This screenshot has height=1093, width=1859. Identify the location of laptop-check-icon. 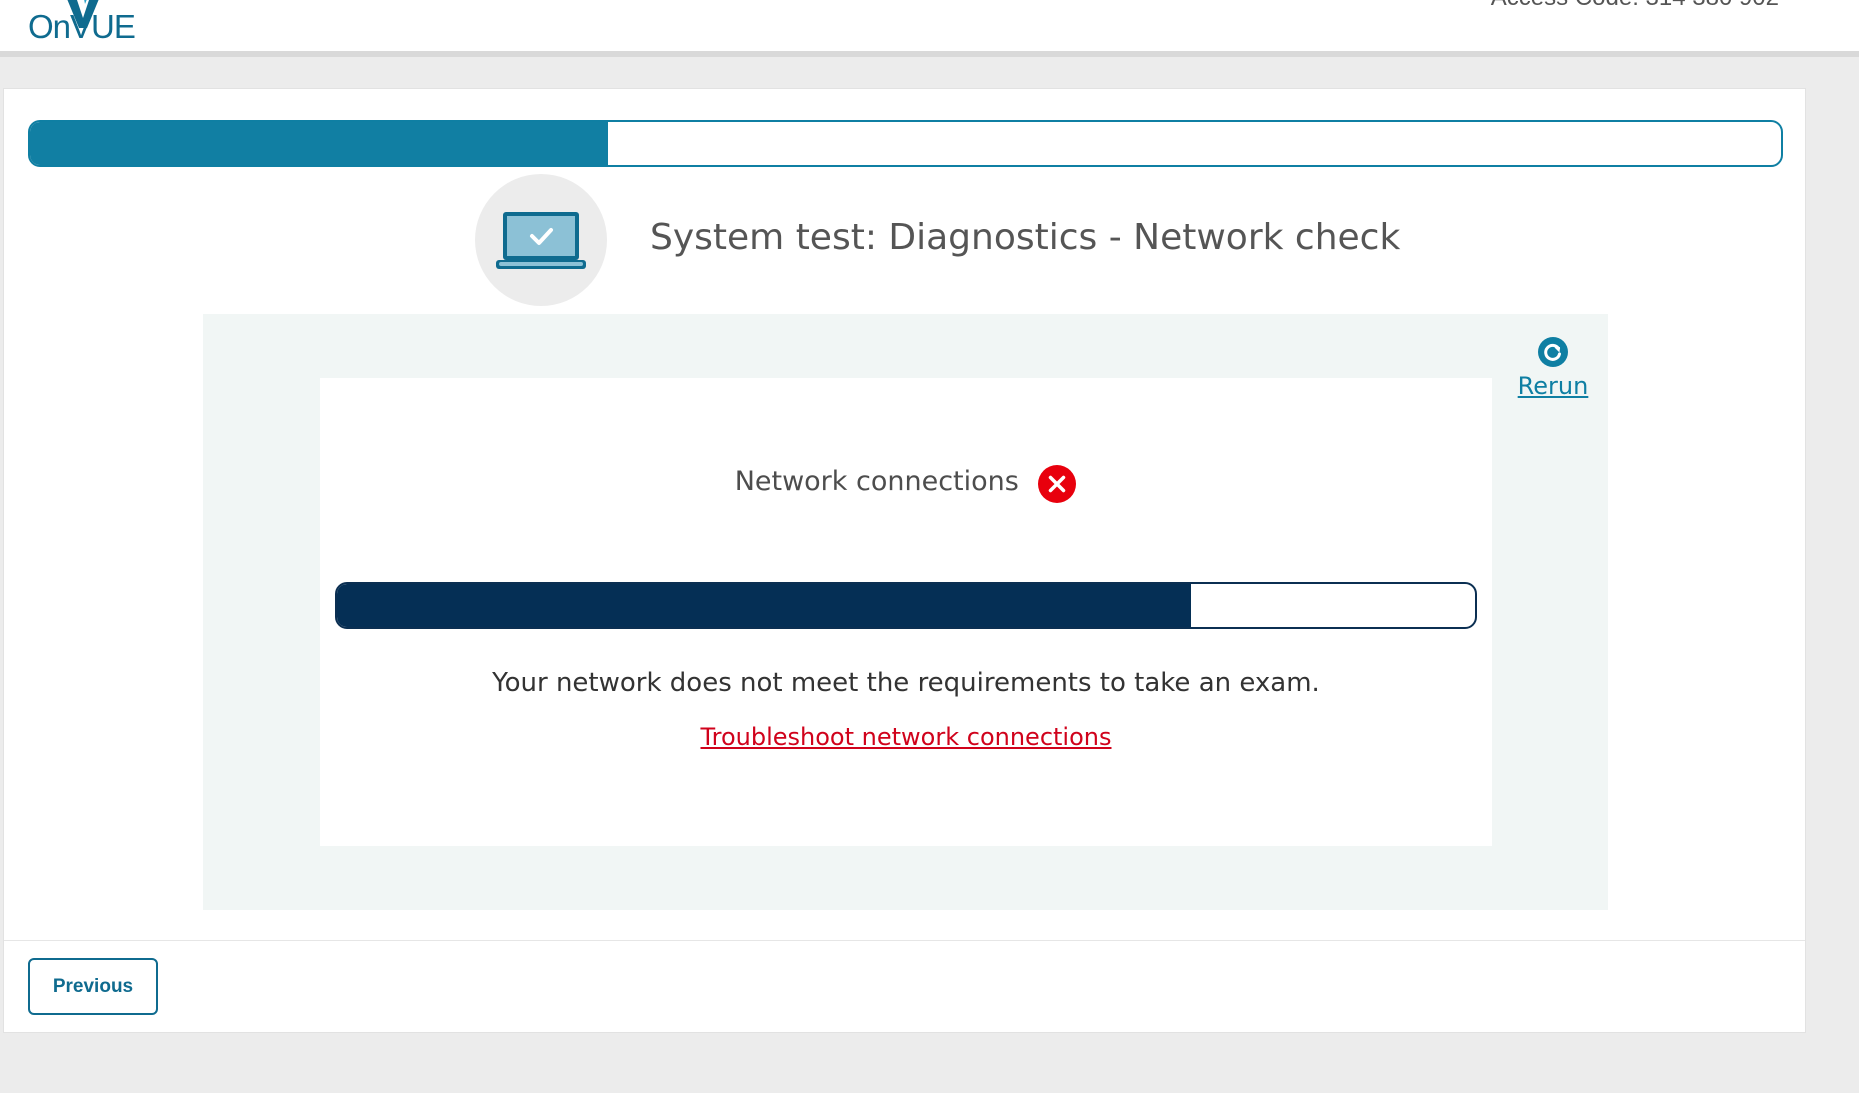
(541, 240).